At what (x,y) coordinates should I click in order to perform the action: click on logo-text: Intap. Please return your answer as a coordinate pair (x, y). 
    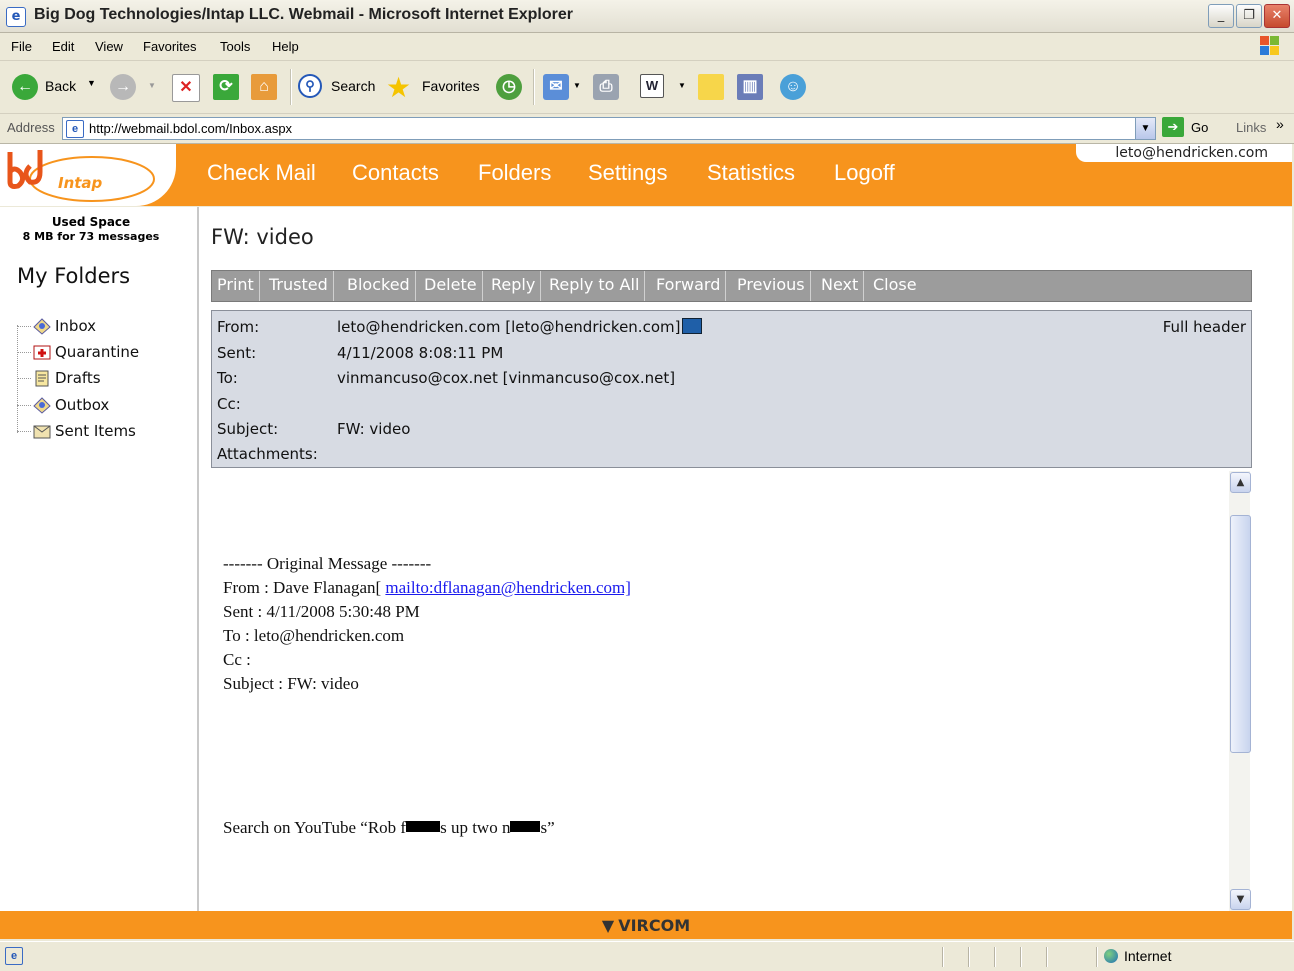
    Looking at the image, I should click on (80, 183).